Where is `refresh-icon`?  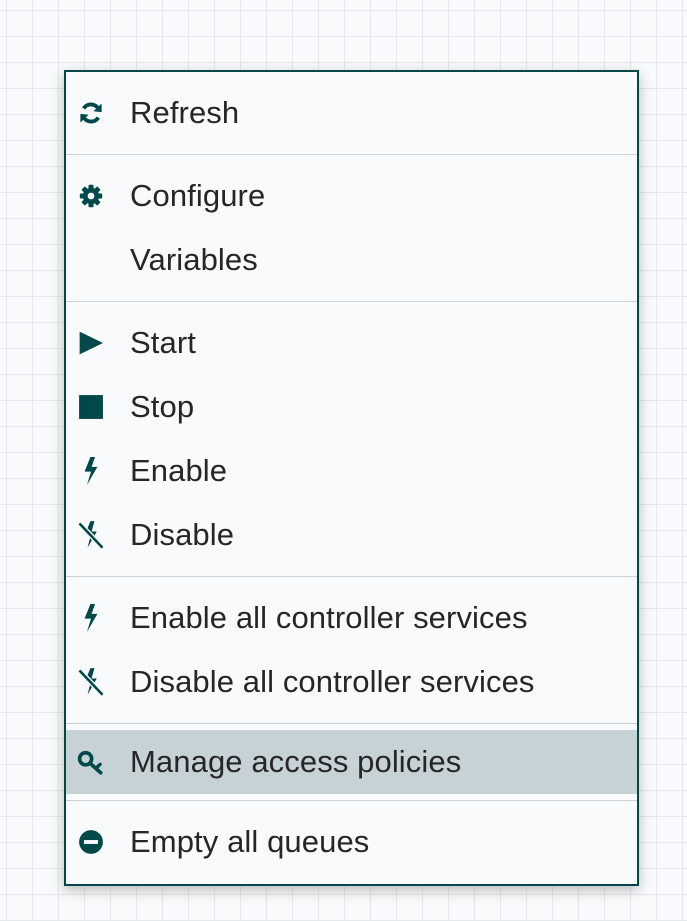
refresh-icon is located at coordinates (91, 113).